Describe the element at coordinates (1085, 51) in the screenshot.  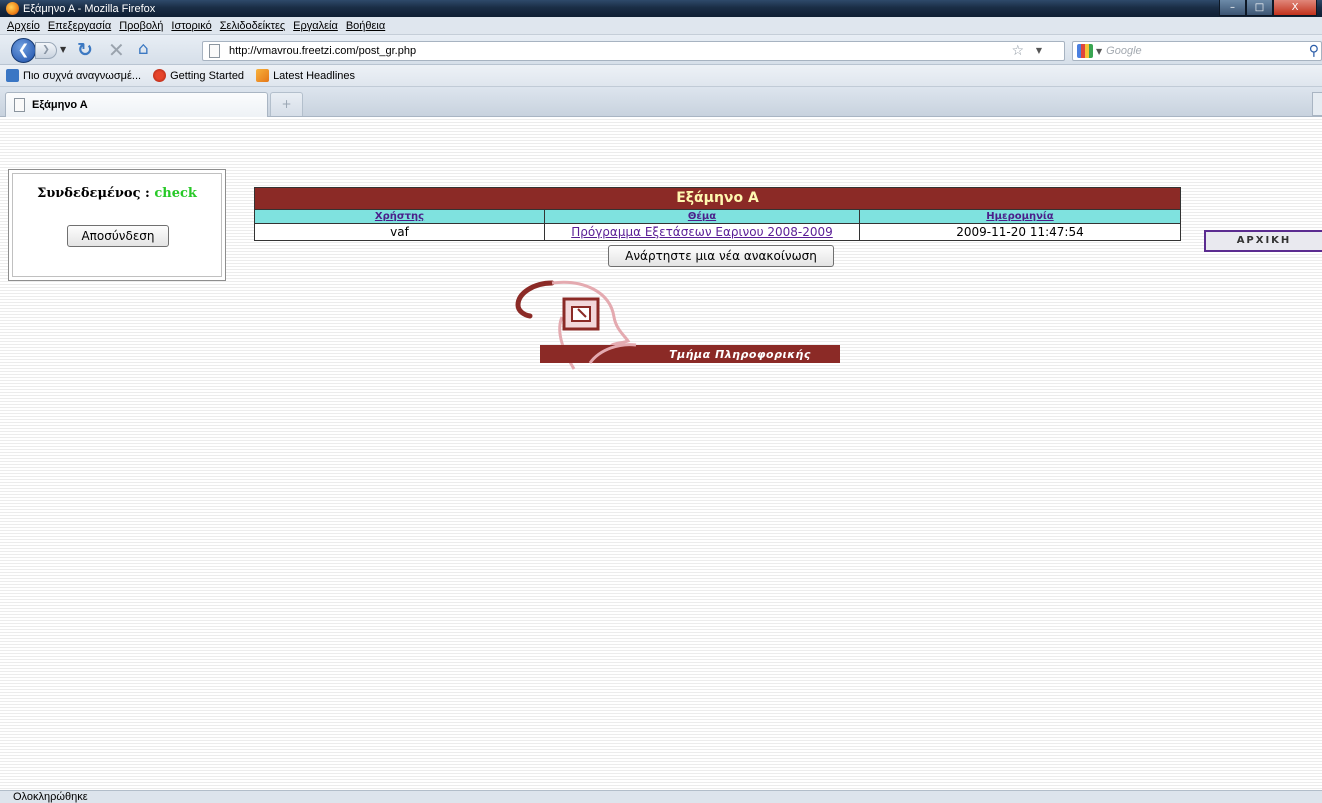
I see `google-icon` at that location.